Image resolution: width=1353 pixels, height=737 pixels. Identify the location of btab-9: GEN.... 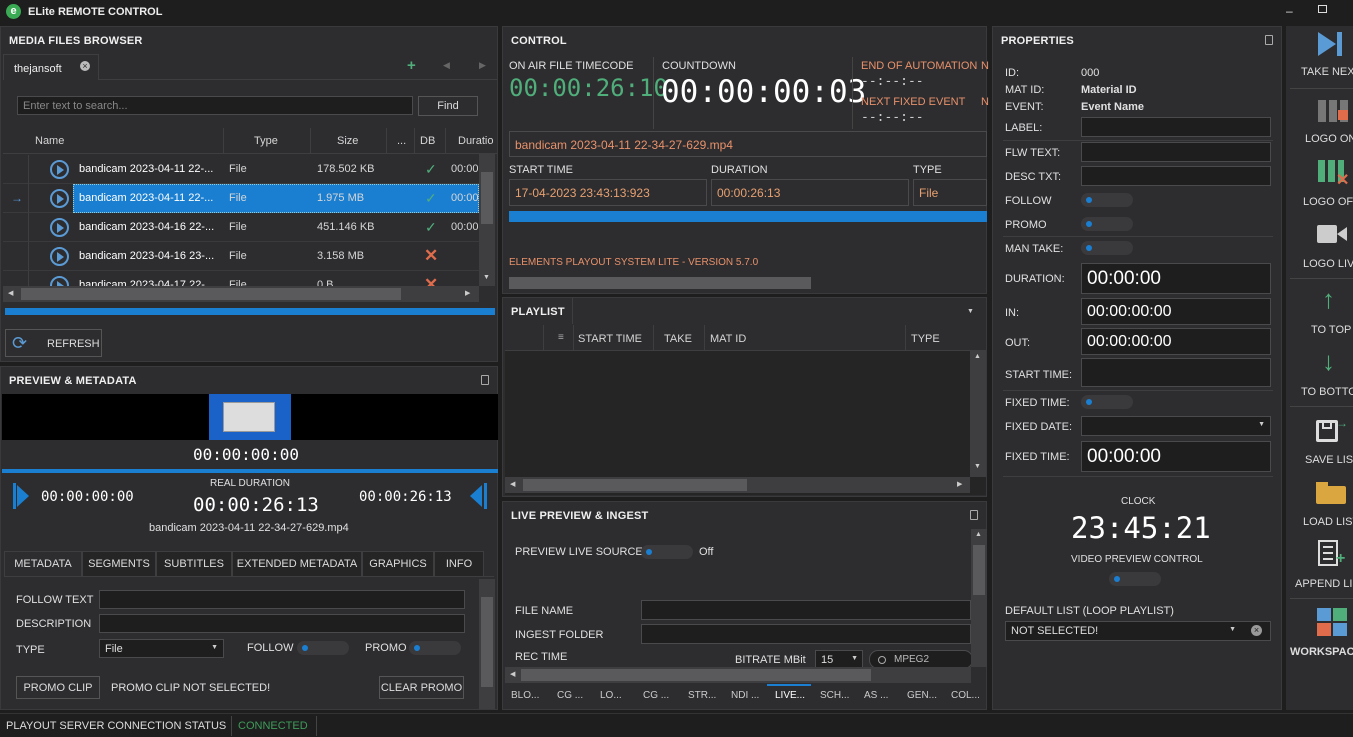
(922, 695).